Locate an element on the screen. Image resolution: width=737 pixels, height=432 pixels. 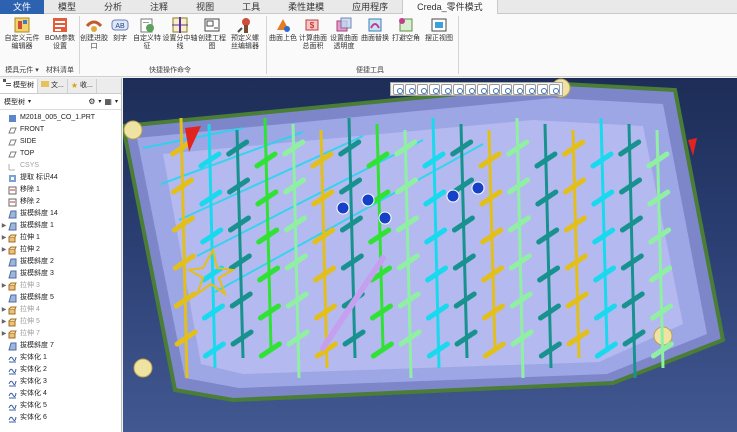
custom-feature-button: 自定义特征 is located at coordinates (147, 33).